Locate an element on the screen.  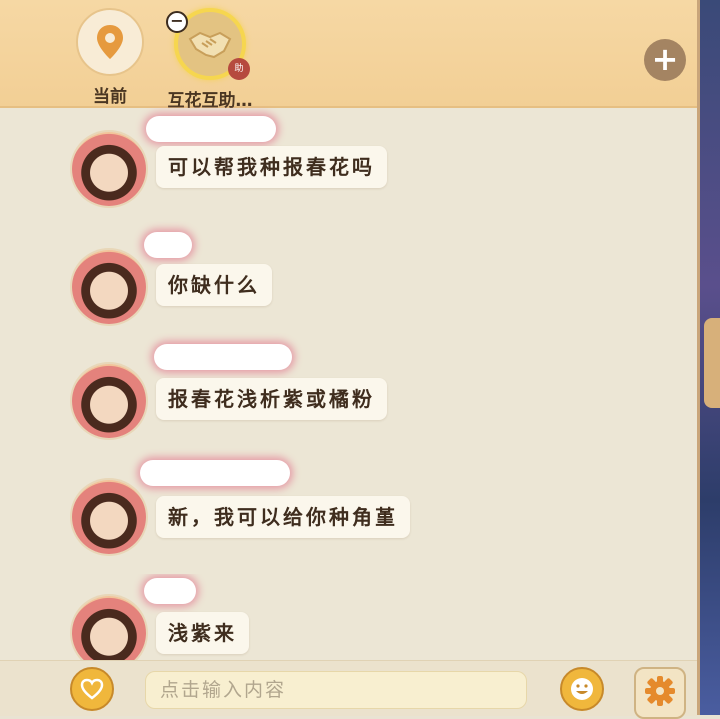
message-bubble: 浅紫来 is located at coordinates (202, 633).